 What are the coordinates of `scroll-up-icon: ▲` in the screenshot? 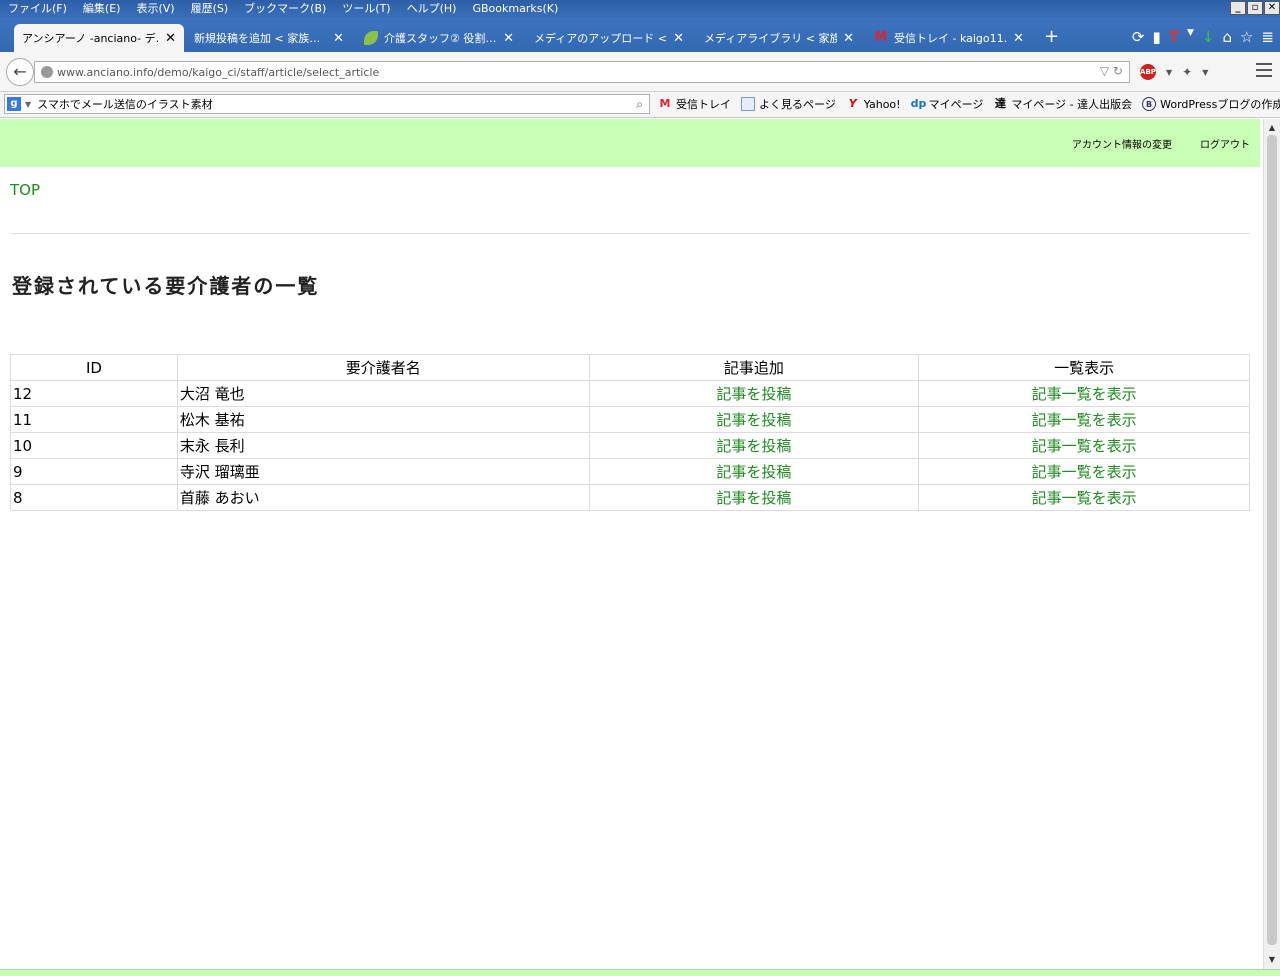 It's located at (1272, 128).